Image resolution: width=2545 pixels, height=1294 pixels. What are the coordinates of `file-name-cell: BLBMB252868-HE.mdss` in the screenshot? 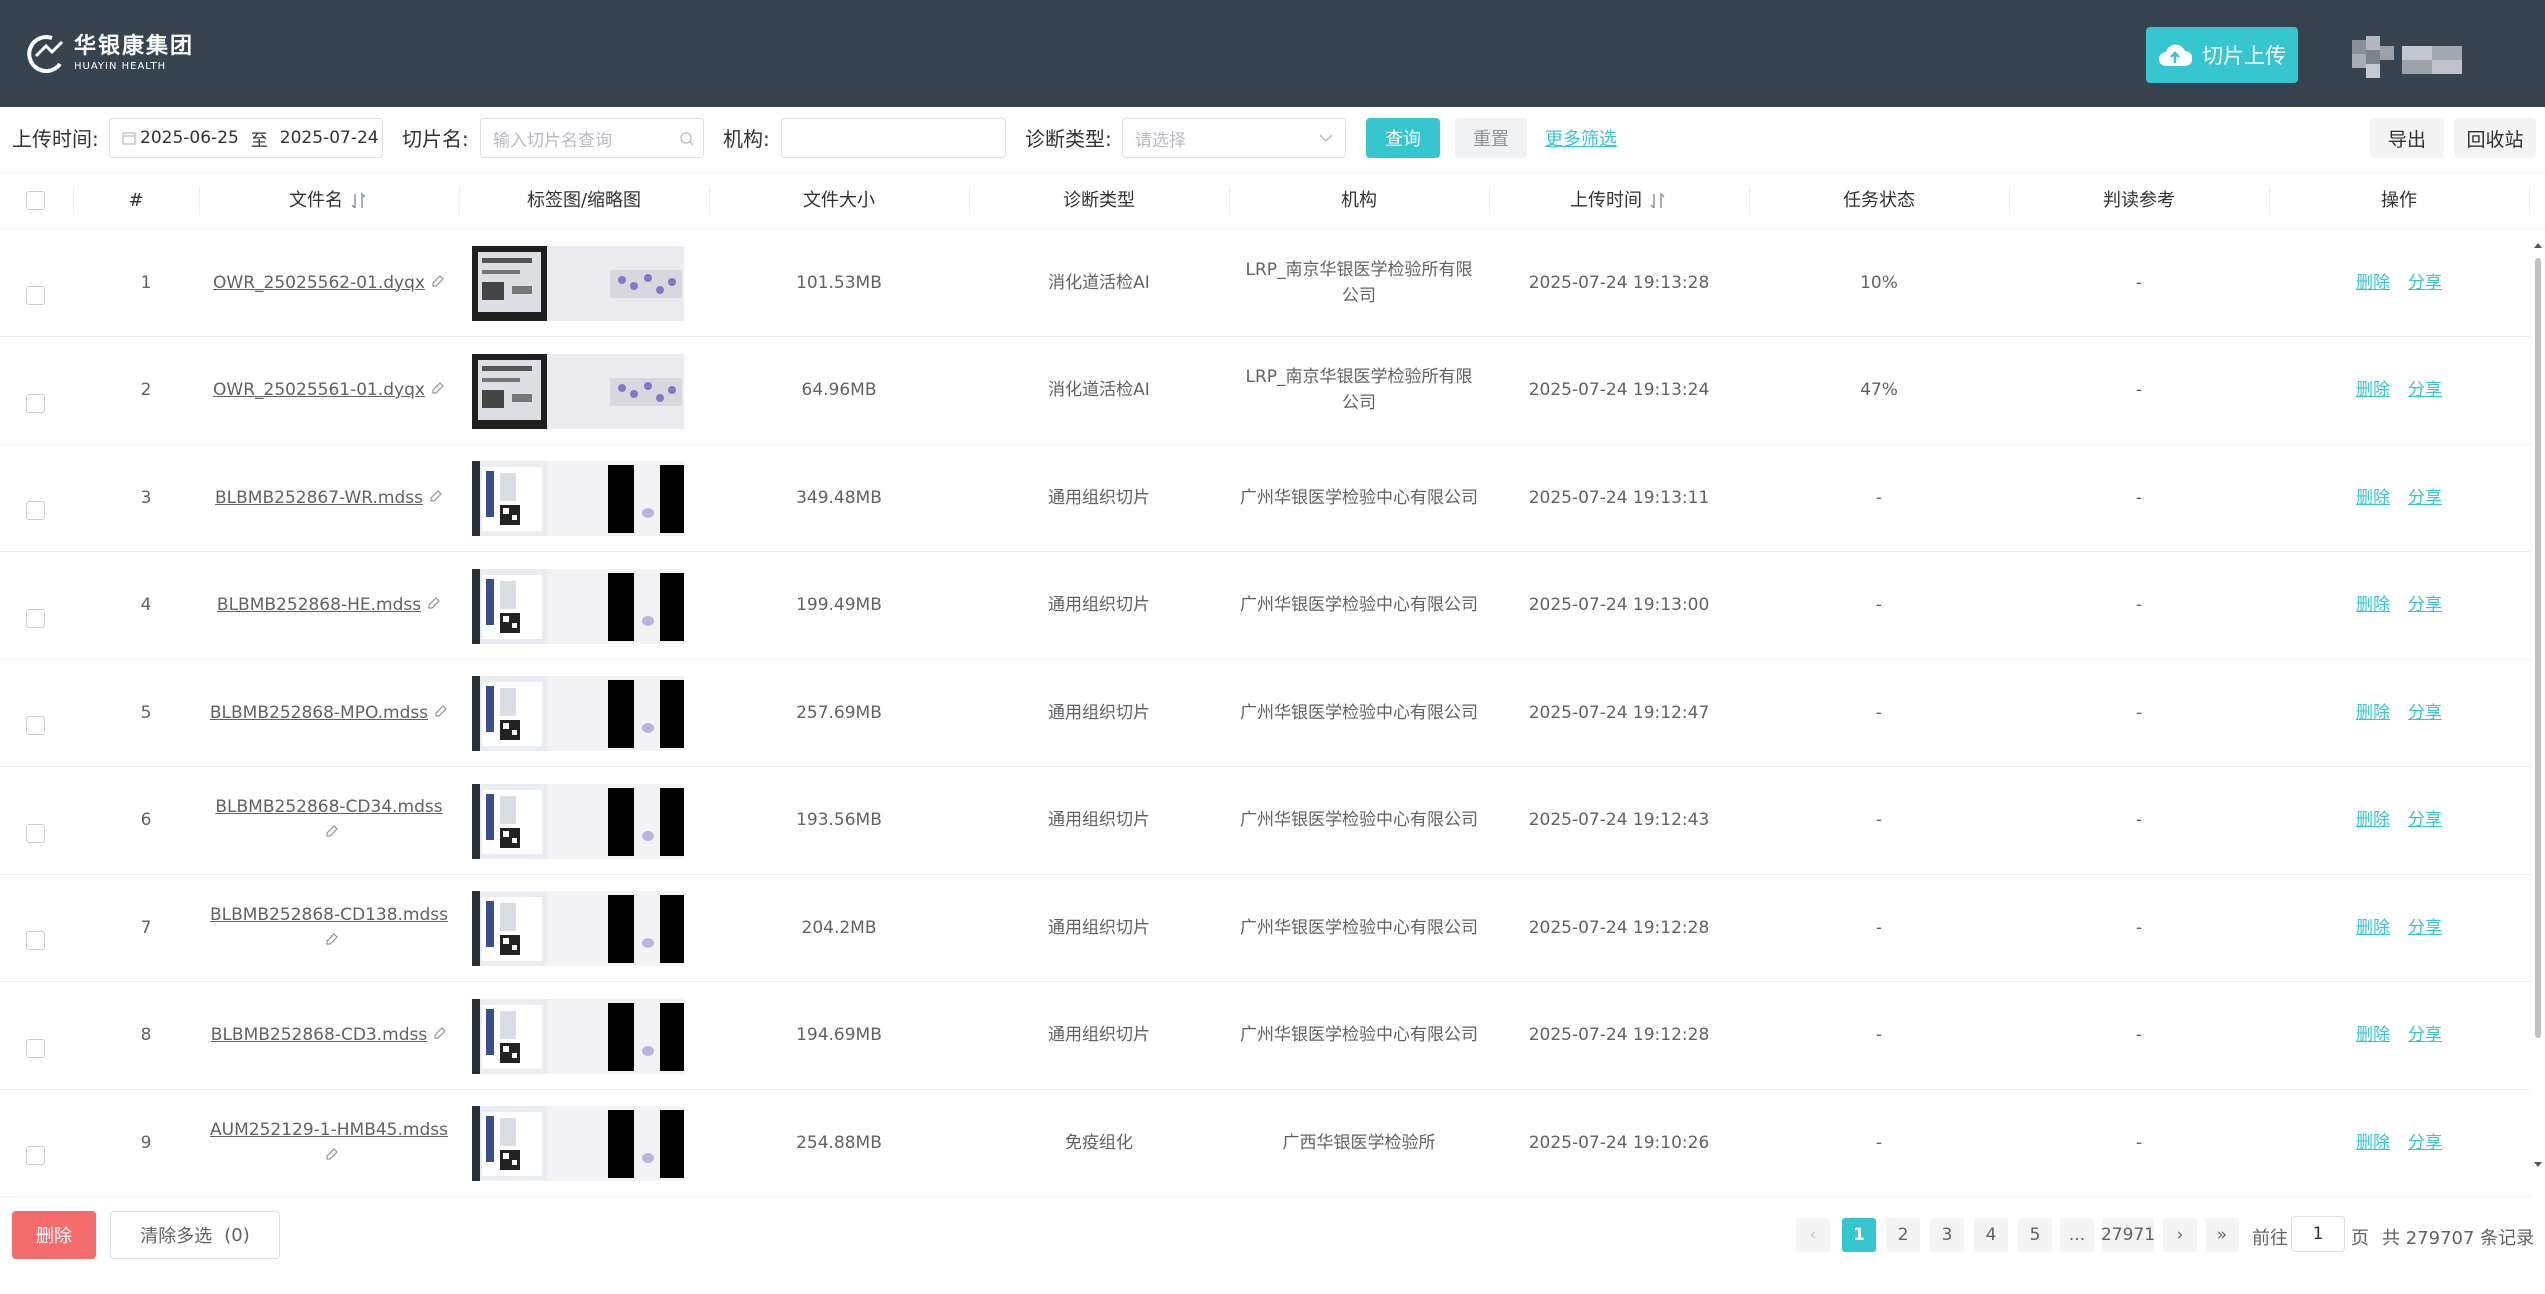 It's located at (329, 605).